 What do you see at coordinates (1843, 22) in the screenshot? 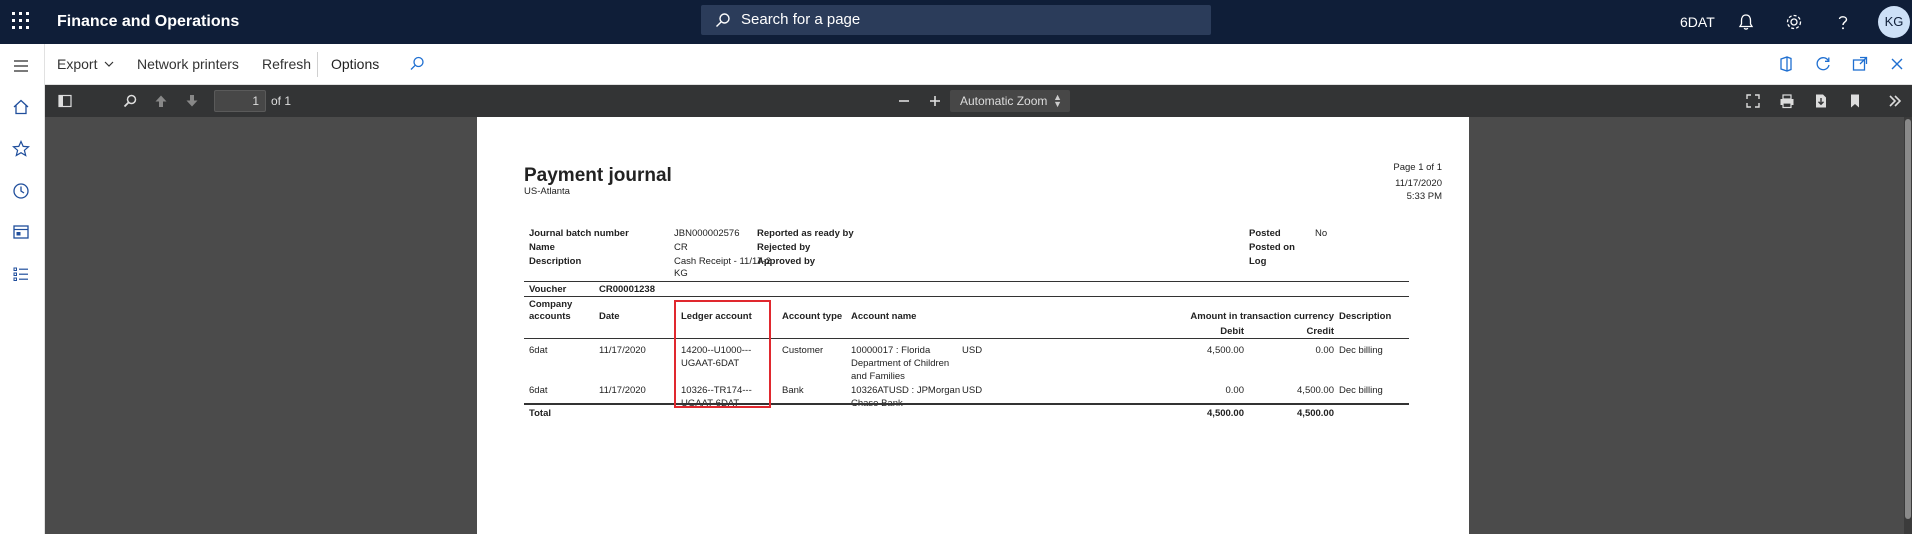
I see `help-icon` at bounding box center [1843, 22].